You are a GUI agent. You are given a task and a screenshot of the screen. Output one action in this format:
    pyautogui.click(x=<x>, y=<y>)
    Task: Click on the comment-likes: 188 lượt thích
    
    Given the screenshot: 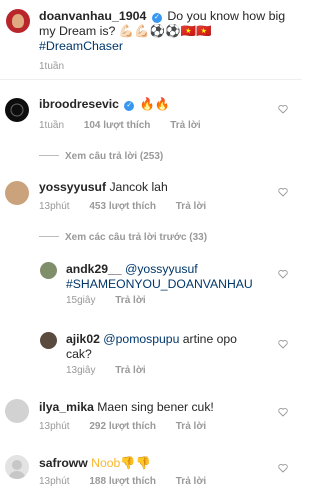 What is the action you would take?
    pyautogui.click(x=122, y=481)
    